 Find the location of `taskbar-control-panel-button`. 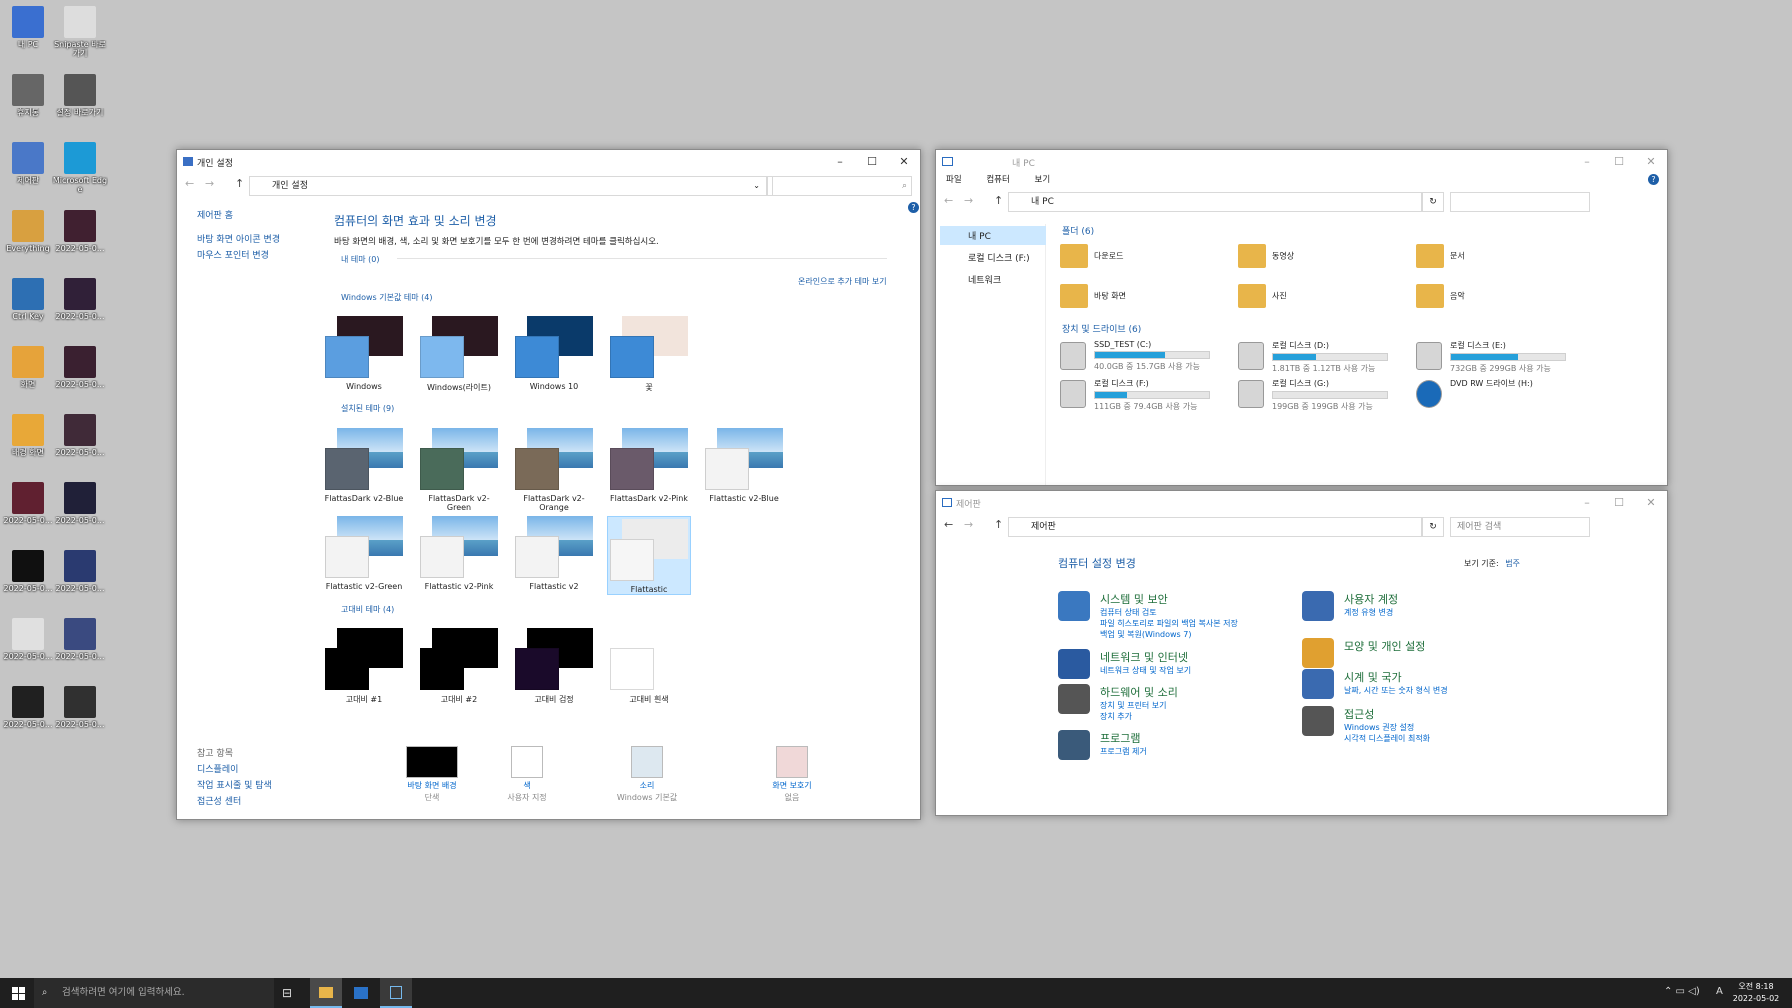

taskbar-control-panel-button is located at coordinates (396, 993).